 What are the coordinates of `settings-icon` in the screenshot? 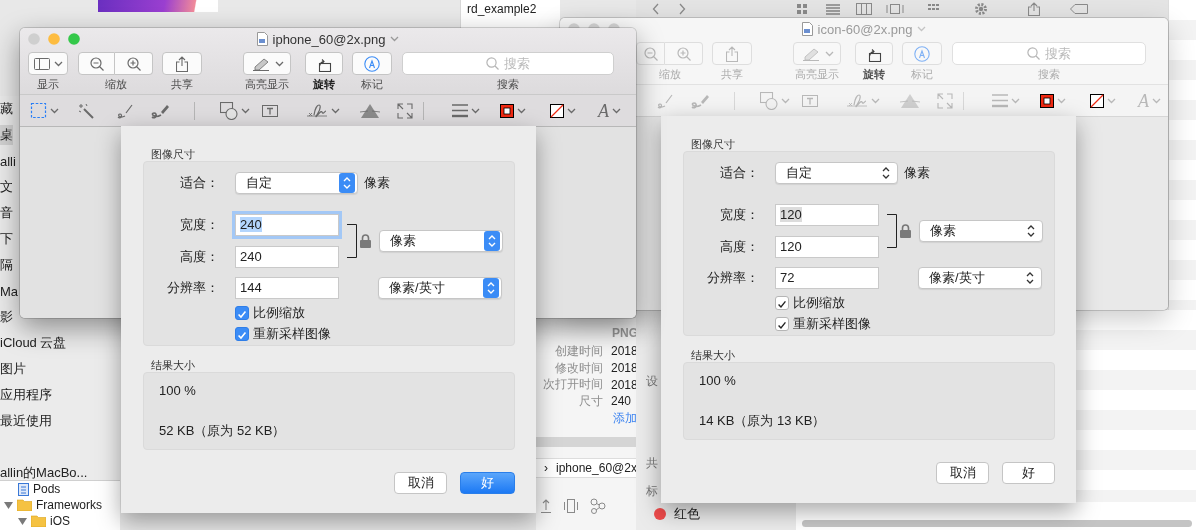 It's located at (981, 9).